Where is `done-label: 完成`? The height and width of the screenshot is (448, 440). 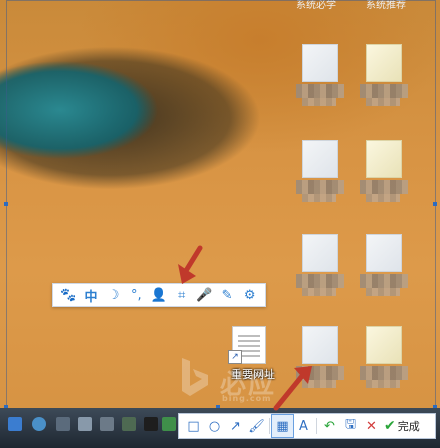
done-label: 完成 is located at coordinates (408, 426).